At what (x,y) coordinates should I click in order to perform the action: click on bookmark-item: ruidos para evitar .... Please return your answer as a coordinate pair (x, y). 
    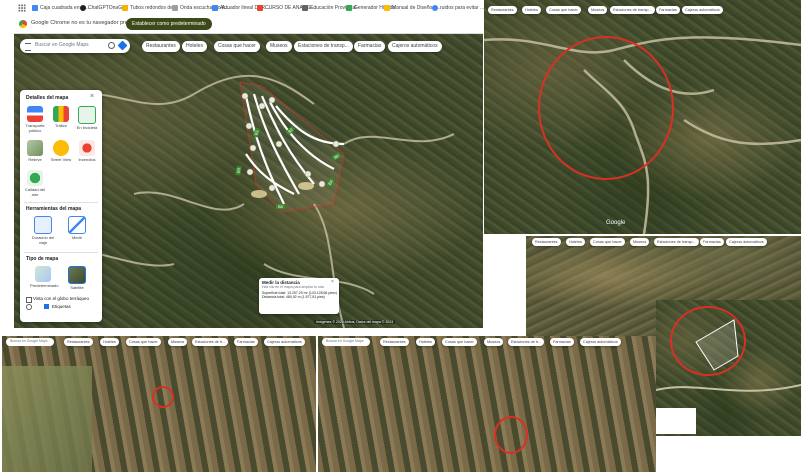
    Looking at the image, I should click on (458, 8).